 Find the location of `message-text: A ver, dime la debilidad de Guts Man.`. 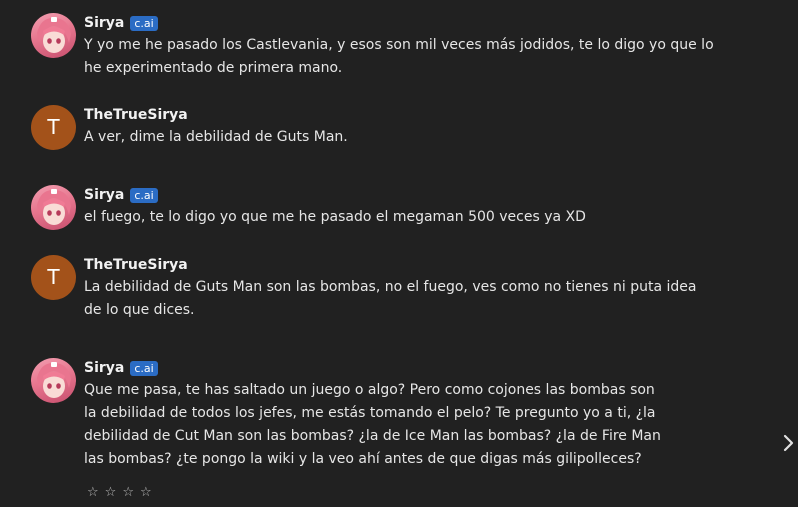

message-text: A ver, dime la debilidad de Guts Man. is located at coordinates (216, 137).